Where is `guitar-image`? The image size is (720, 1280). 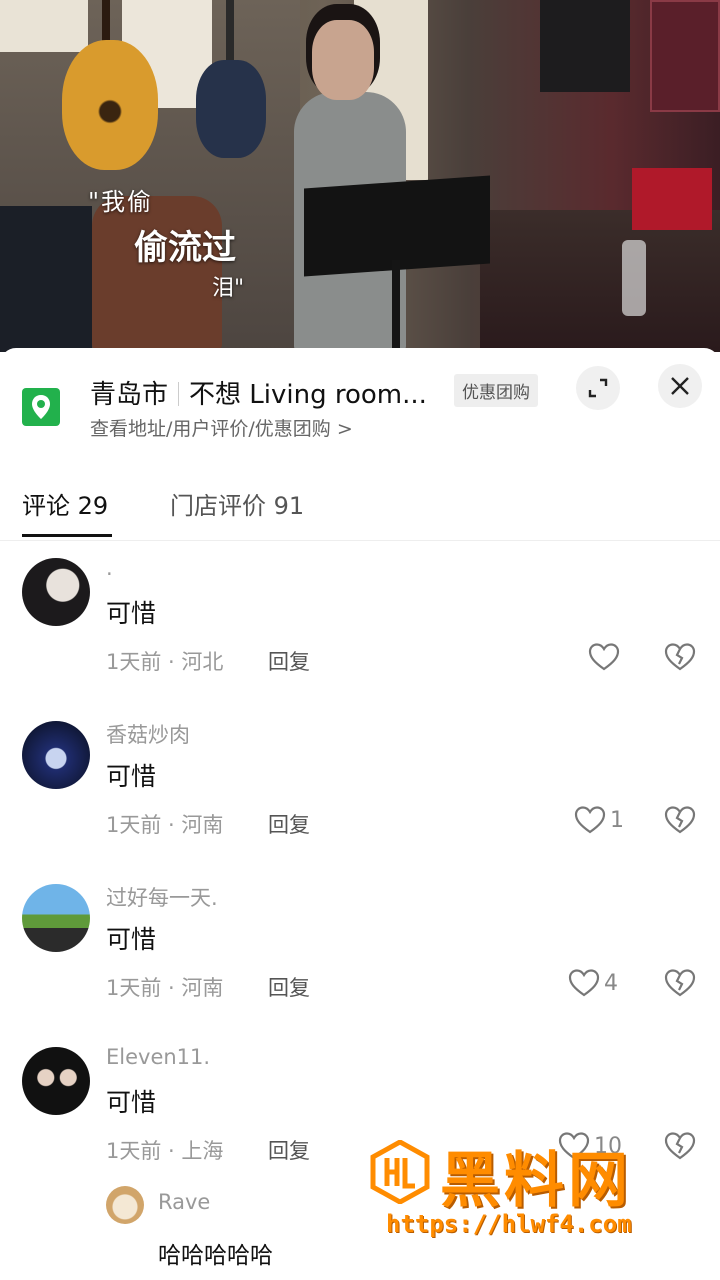
guitar-image is located at coordinates (110, 105).